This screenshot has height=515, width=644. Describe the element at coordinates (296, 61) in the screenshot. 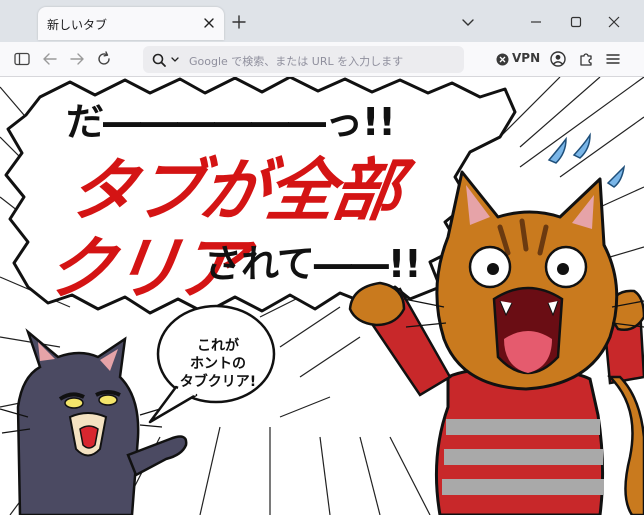

I see `address-placeholder: Google で検索、または URL を入力します` at that location.